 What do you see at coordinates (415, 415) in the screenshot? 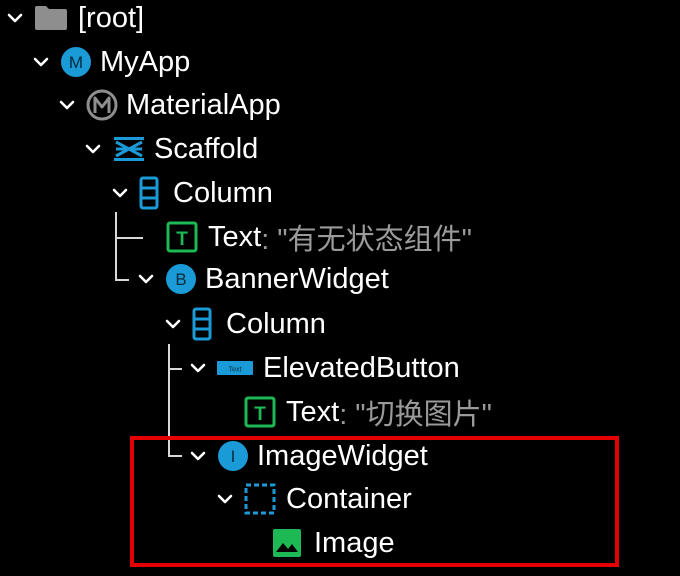
I see `tree-node-value: : "切换图片"` at bounding box center [415, 415].